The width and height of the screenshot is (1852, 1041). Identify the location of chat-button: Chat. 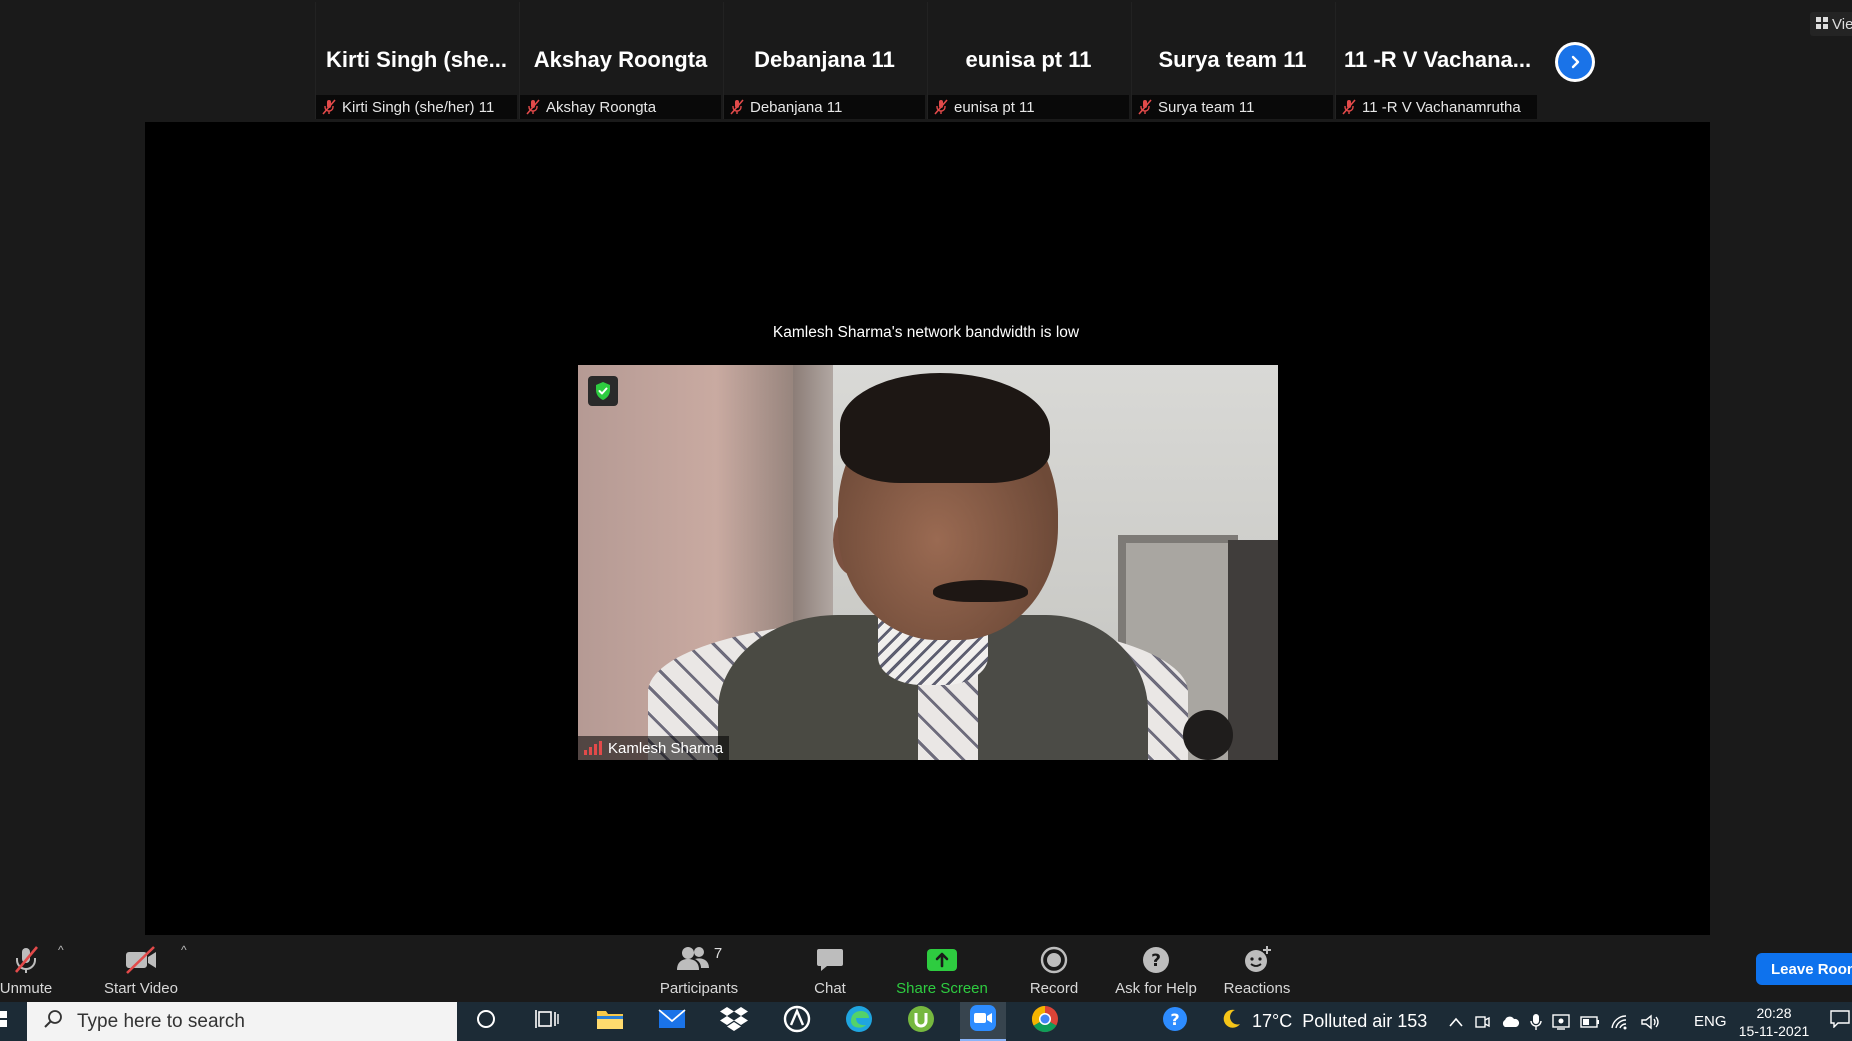
(830, 968).